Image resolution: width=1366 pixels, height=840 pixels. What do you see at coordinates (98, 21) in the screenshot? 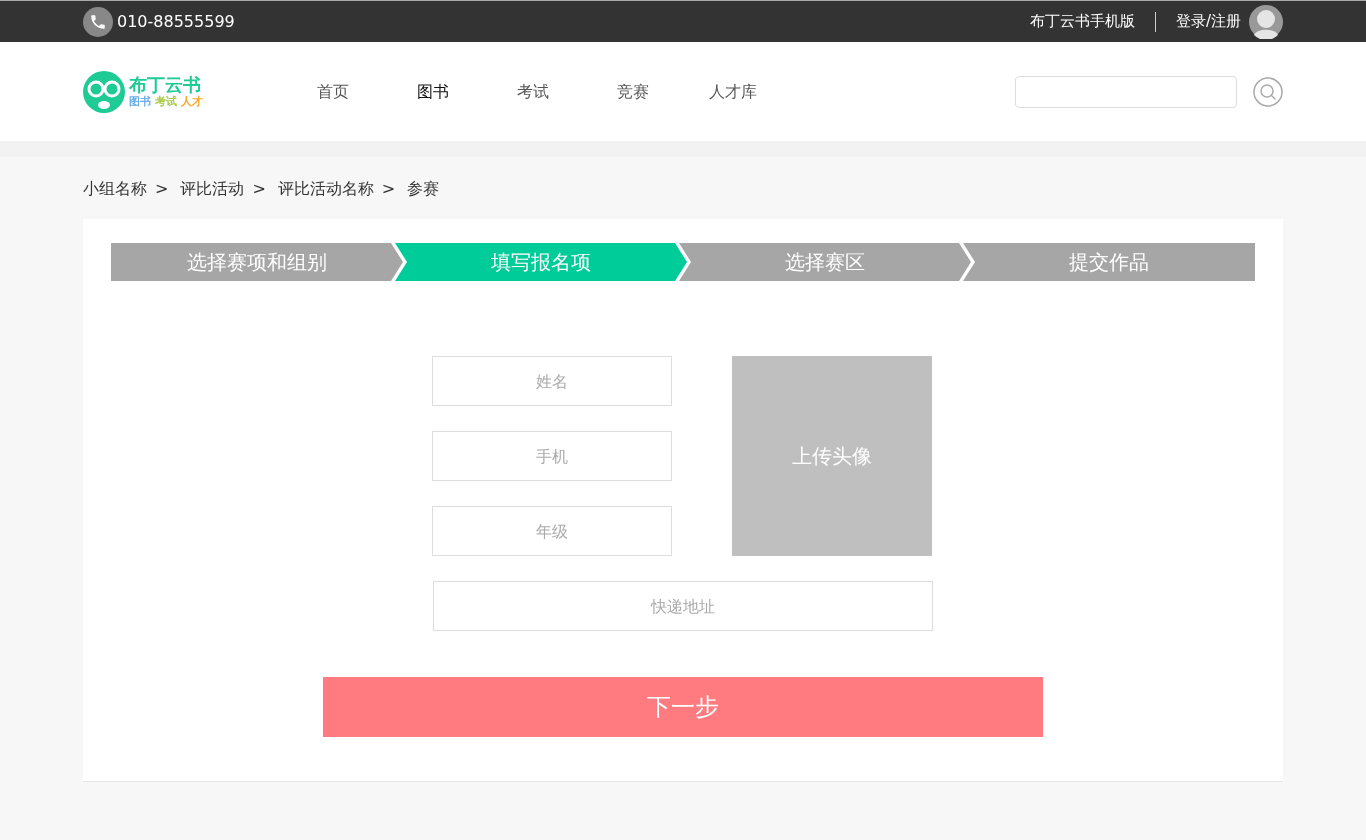
I see `phone-icon` at bounding box center [98, 21].